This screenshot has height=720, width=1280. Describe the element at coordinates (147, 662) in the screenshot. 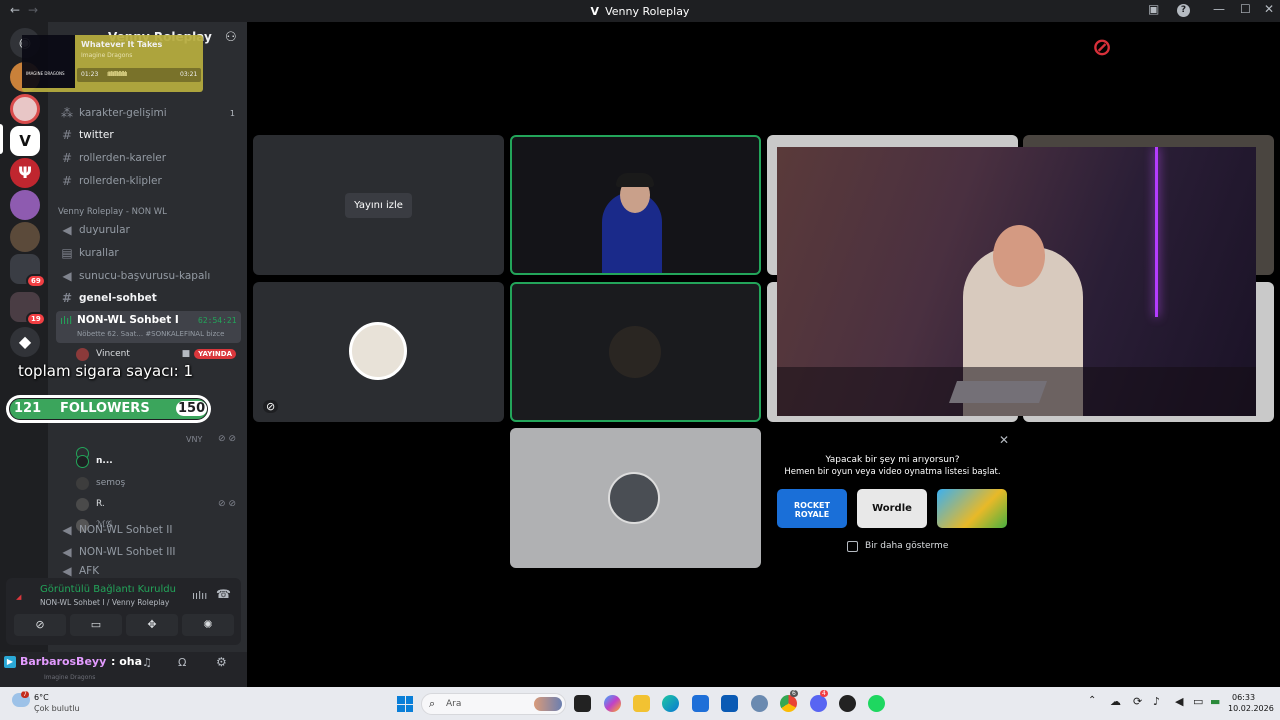

I see `microphone-icon: ♫` at that location.